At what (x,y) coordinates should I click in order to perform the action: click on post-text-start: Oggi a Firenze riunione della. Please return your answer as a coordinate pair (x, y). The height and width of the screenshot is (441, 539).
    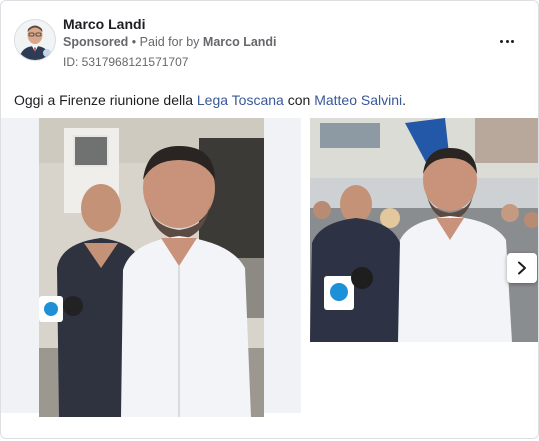
    Looking at the image, I should click on (105, 100).